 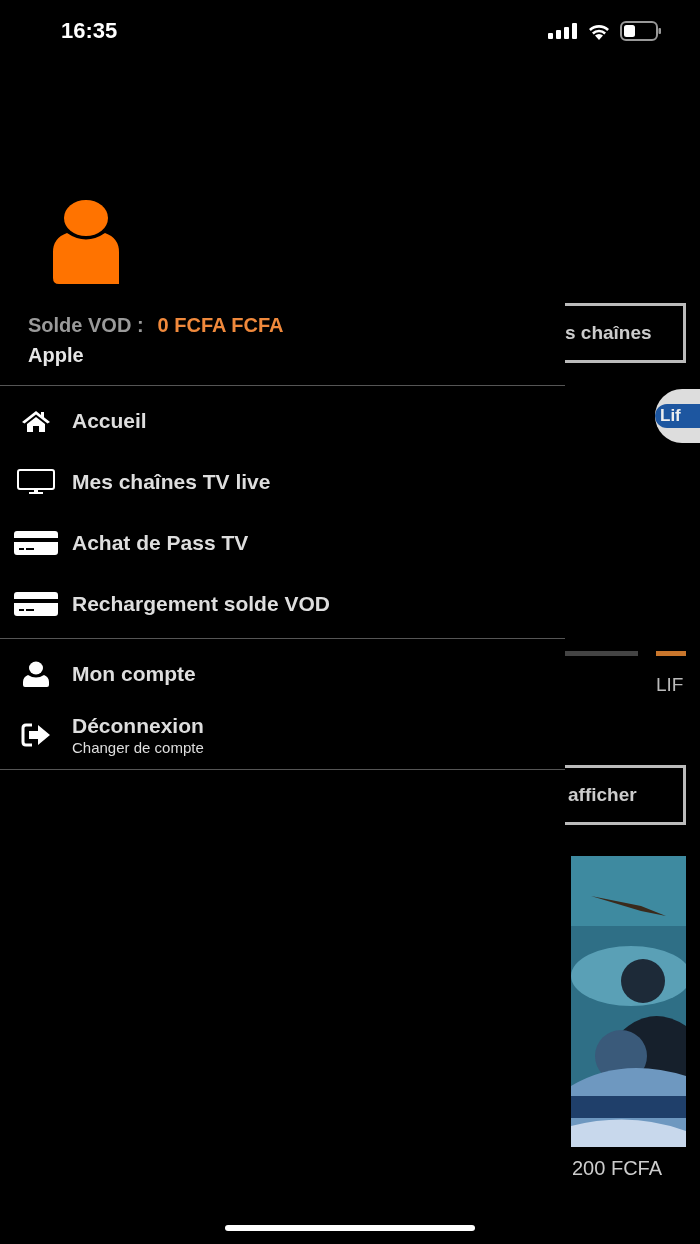 What do you see at coordinates (86, 325) in the screenshot?
I see `balance-label: Solde VOD :` at bounding box center [86, 325].